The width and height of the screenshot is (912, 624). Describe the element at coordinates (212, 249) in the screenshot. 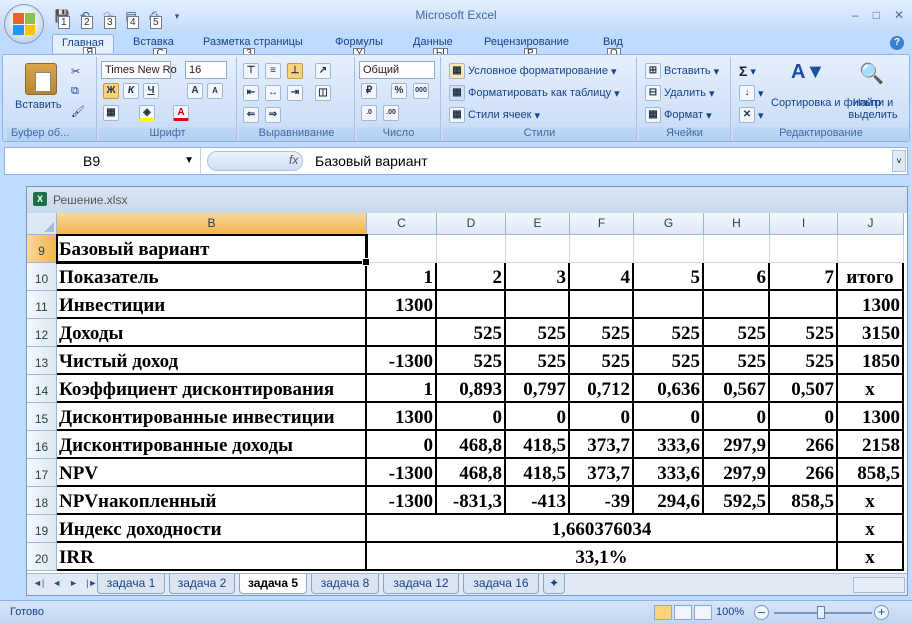

I see `cell-b9: Базовый вариант` at that location.